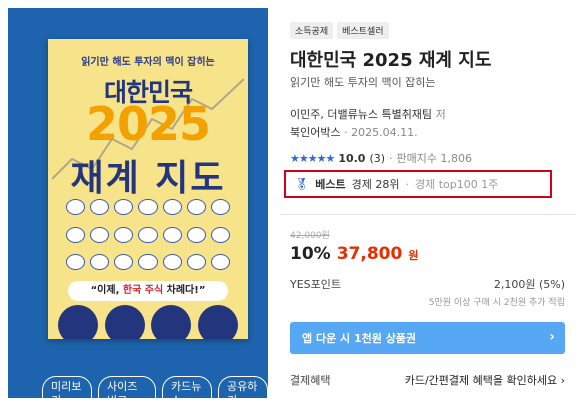 Image resolution: width=583 pixels, height=412 pixels. Describe the element at coordinates (391, 60) in the screenshot. I see `product-title: 대한민국 2025 재계 지도` at that location.